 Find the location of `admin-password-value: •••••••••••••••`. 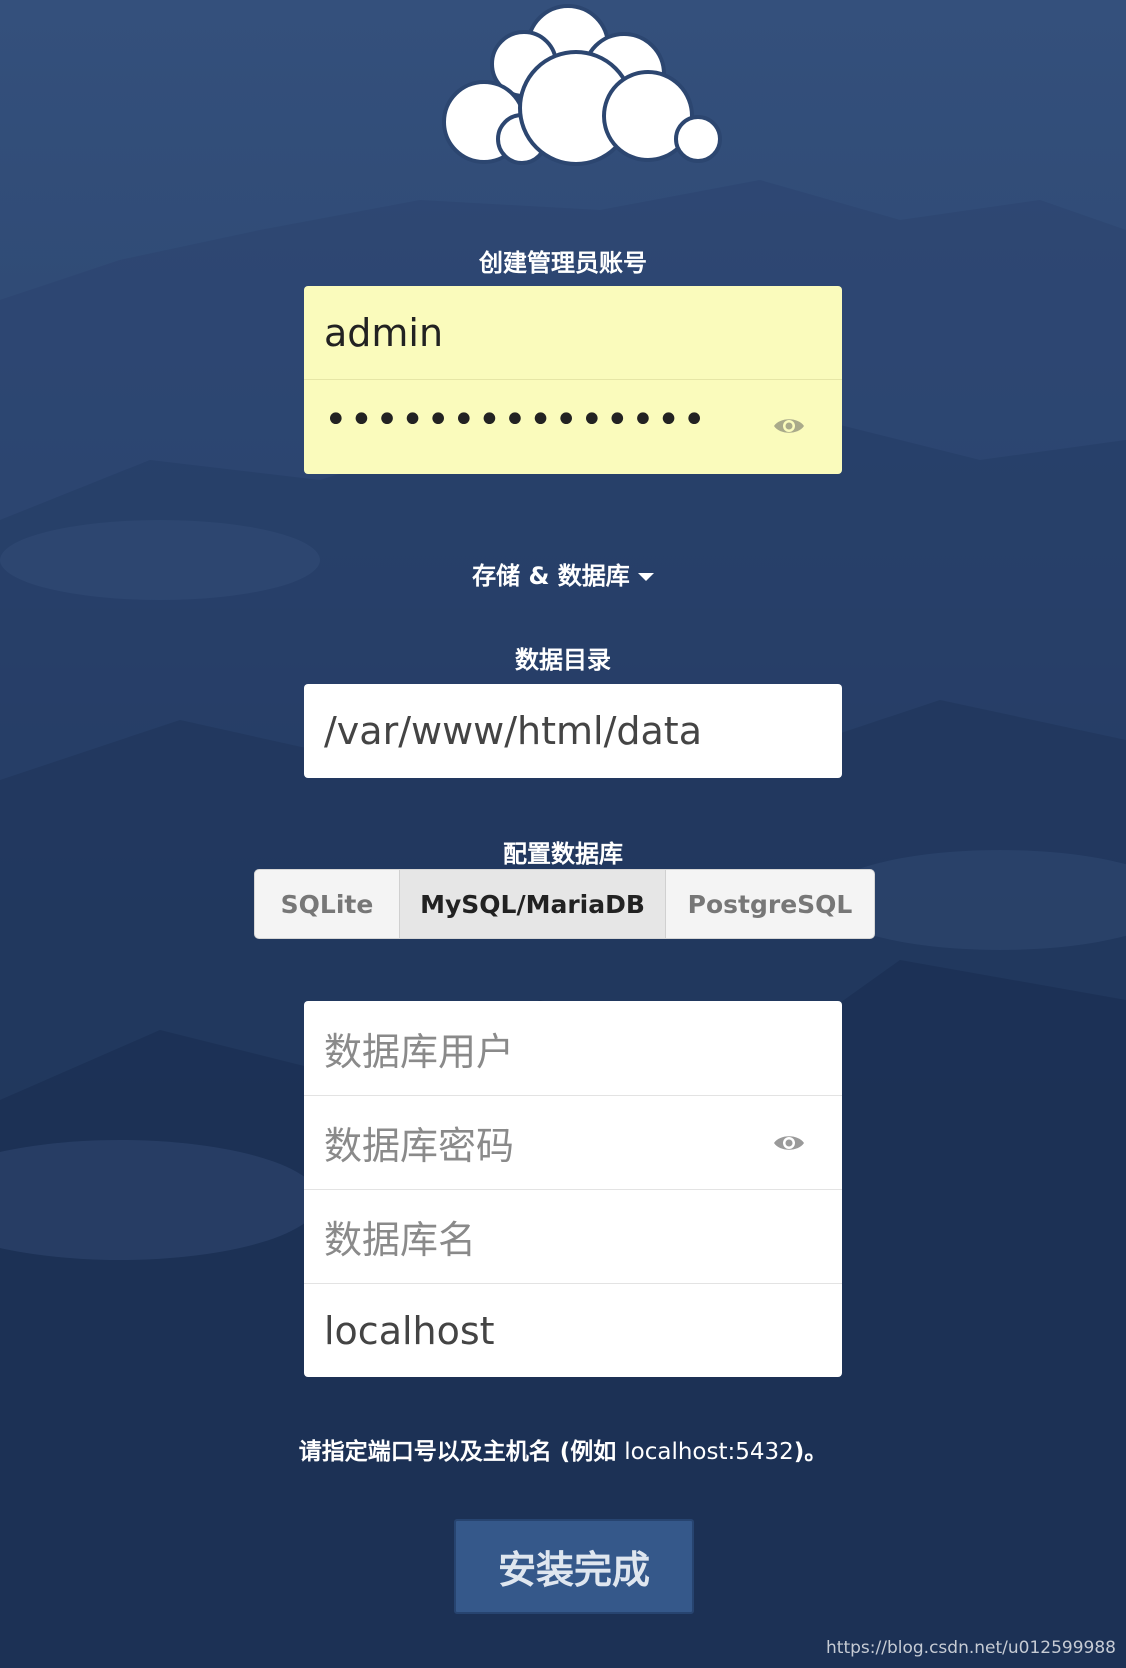

admin-password-value: ••••••••••••••• is located at coordinates (516, 420).